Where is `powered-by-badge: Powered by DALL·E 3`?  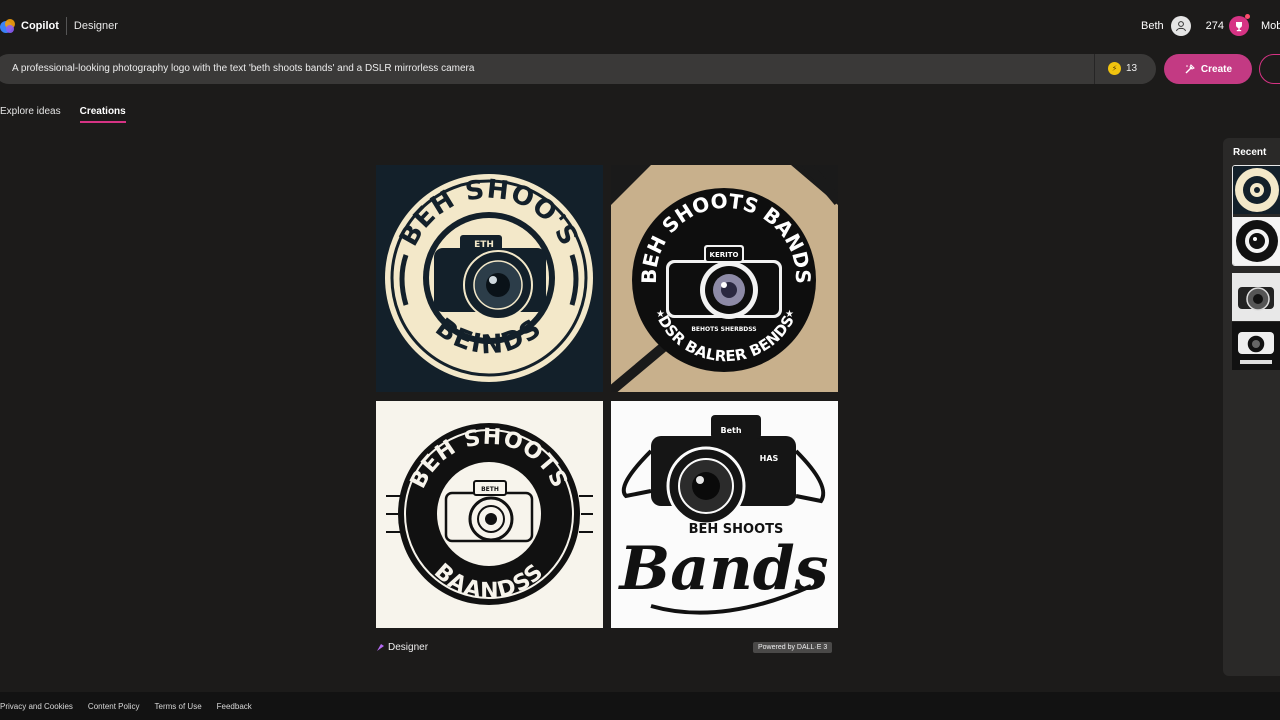 powered-by-badge: Powered by DALL·E 3 is located at coordinates (793, 647).